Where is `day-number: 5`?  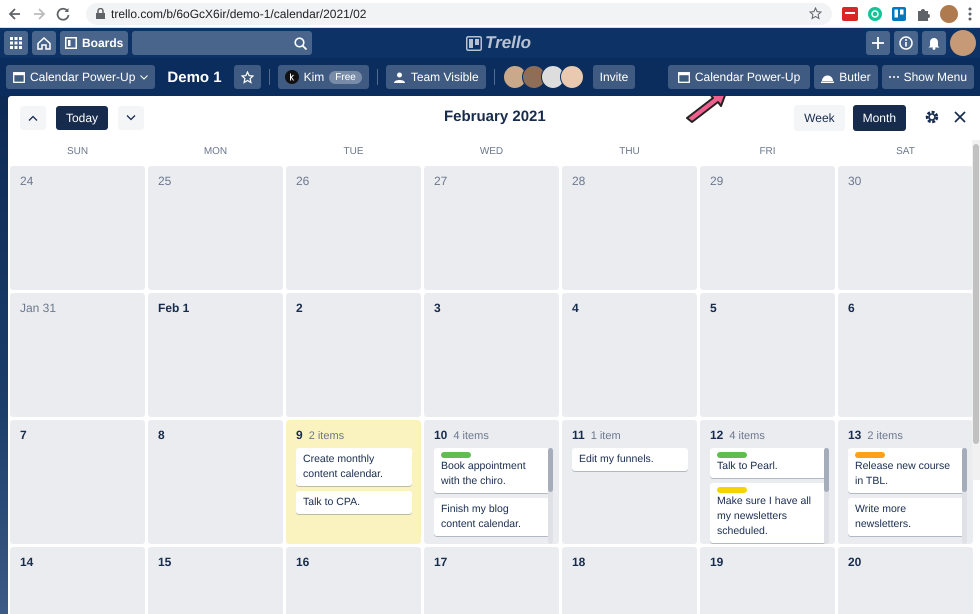
day-number: 5 is located at coordinates (713, 308).